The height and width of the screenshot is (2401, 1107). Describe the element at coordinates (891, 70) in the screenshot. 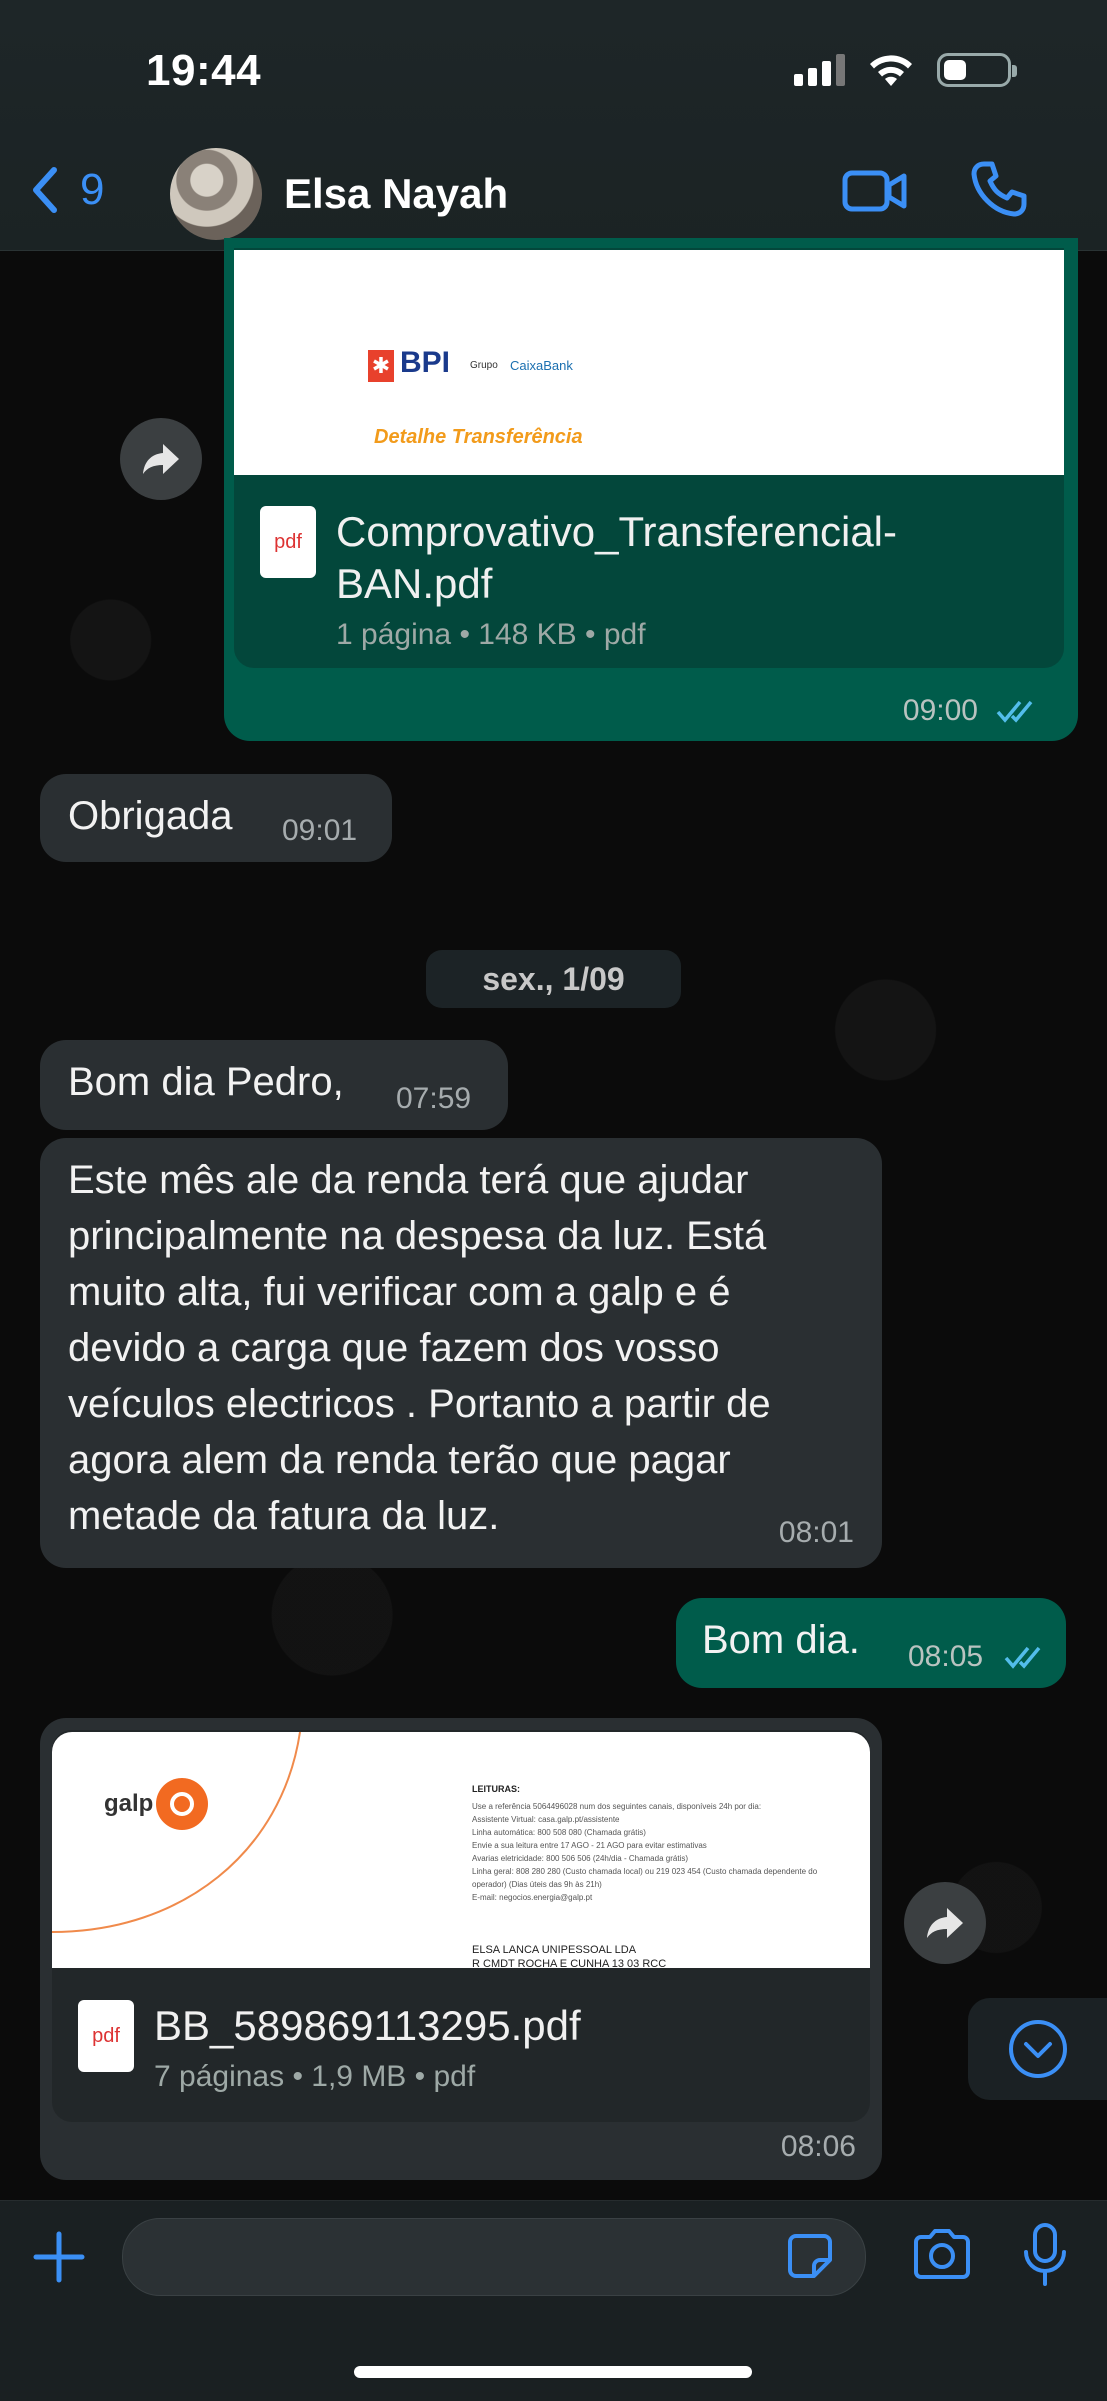

I see `wifi-icon` at that location.